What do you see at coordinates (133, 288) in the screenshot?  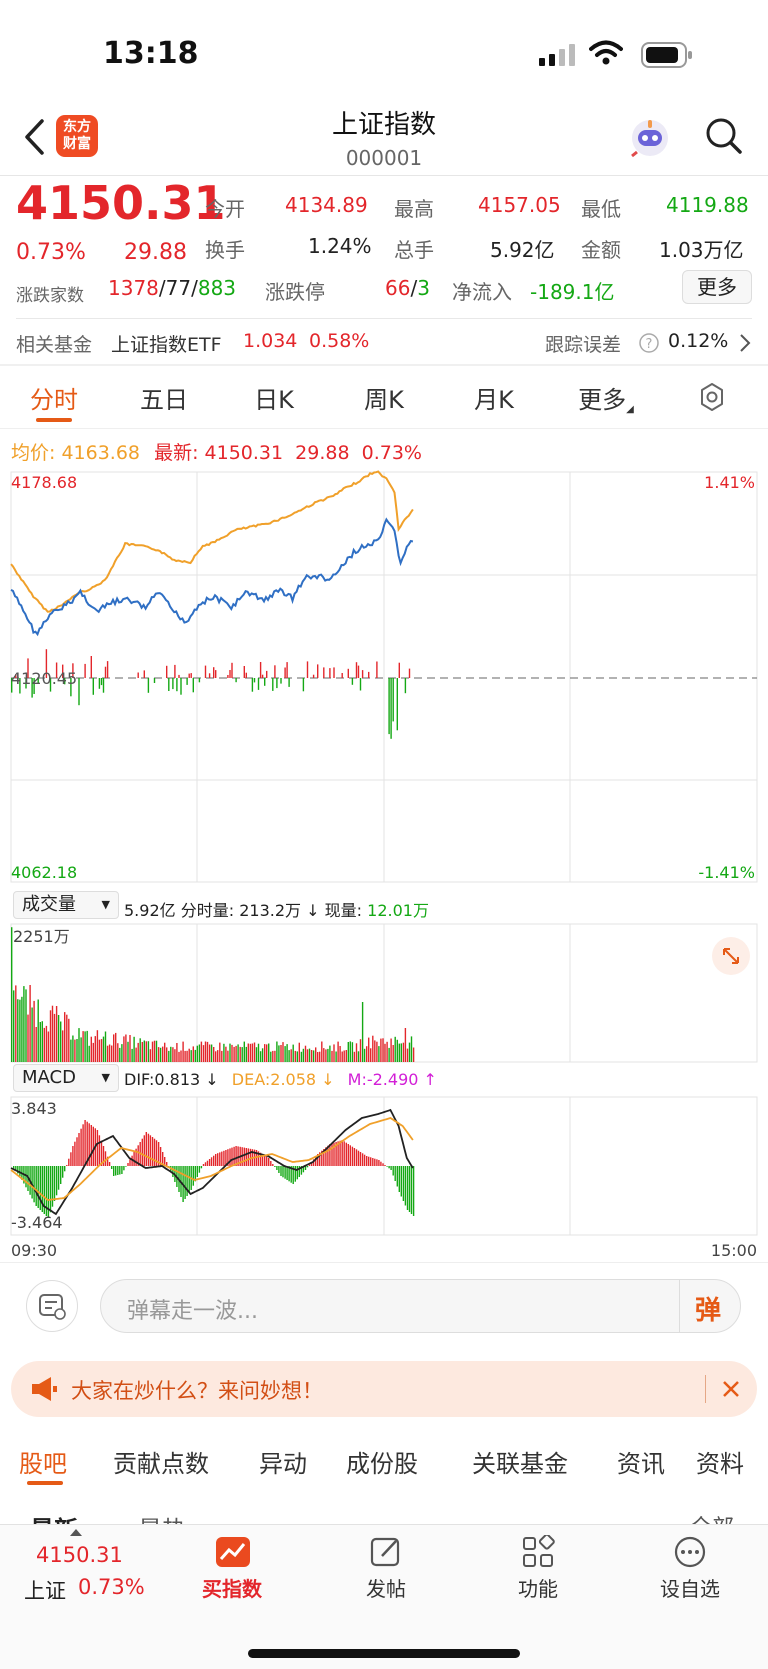 I see `breadth-up: 1378` at bounding box center [133, 288].